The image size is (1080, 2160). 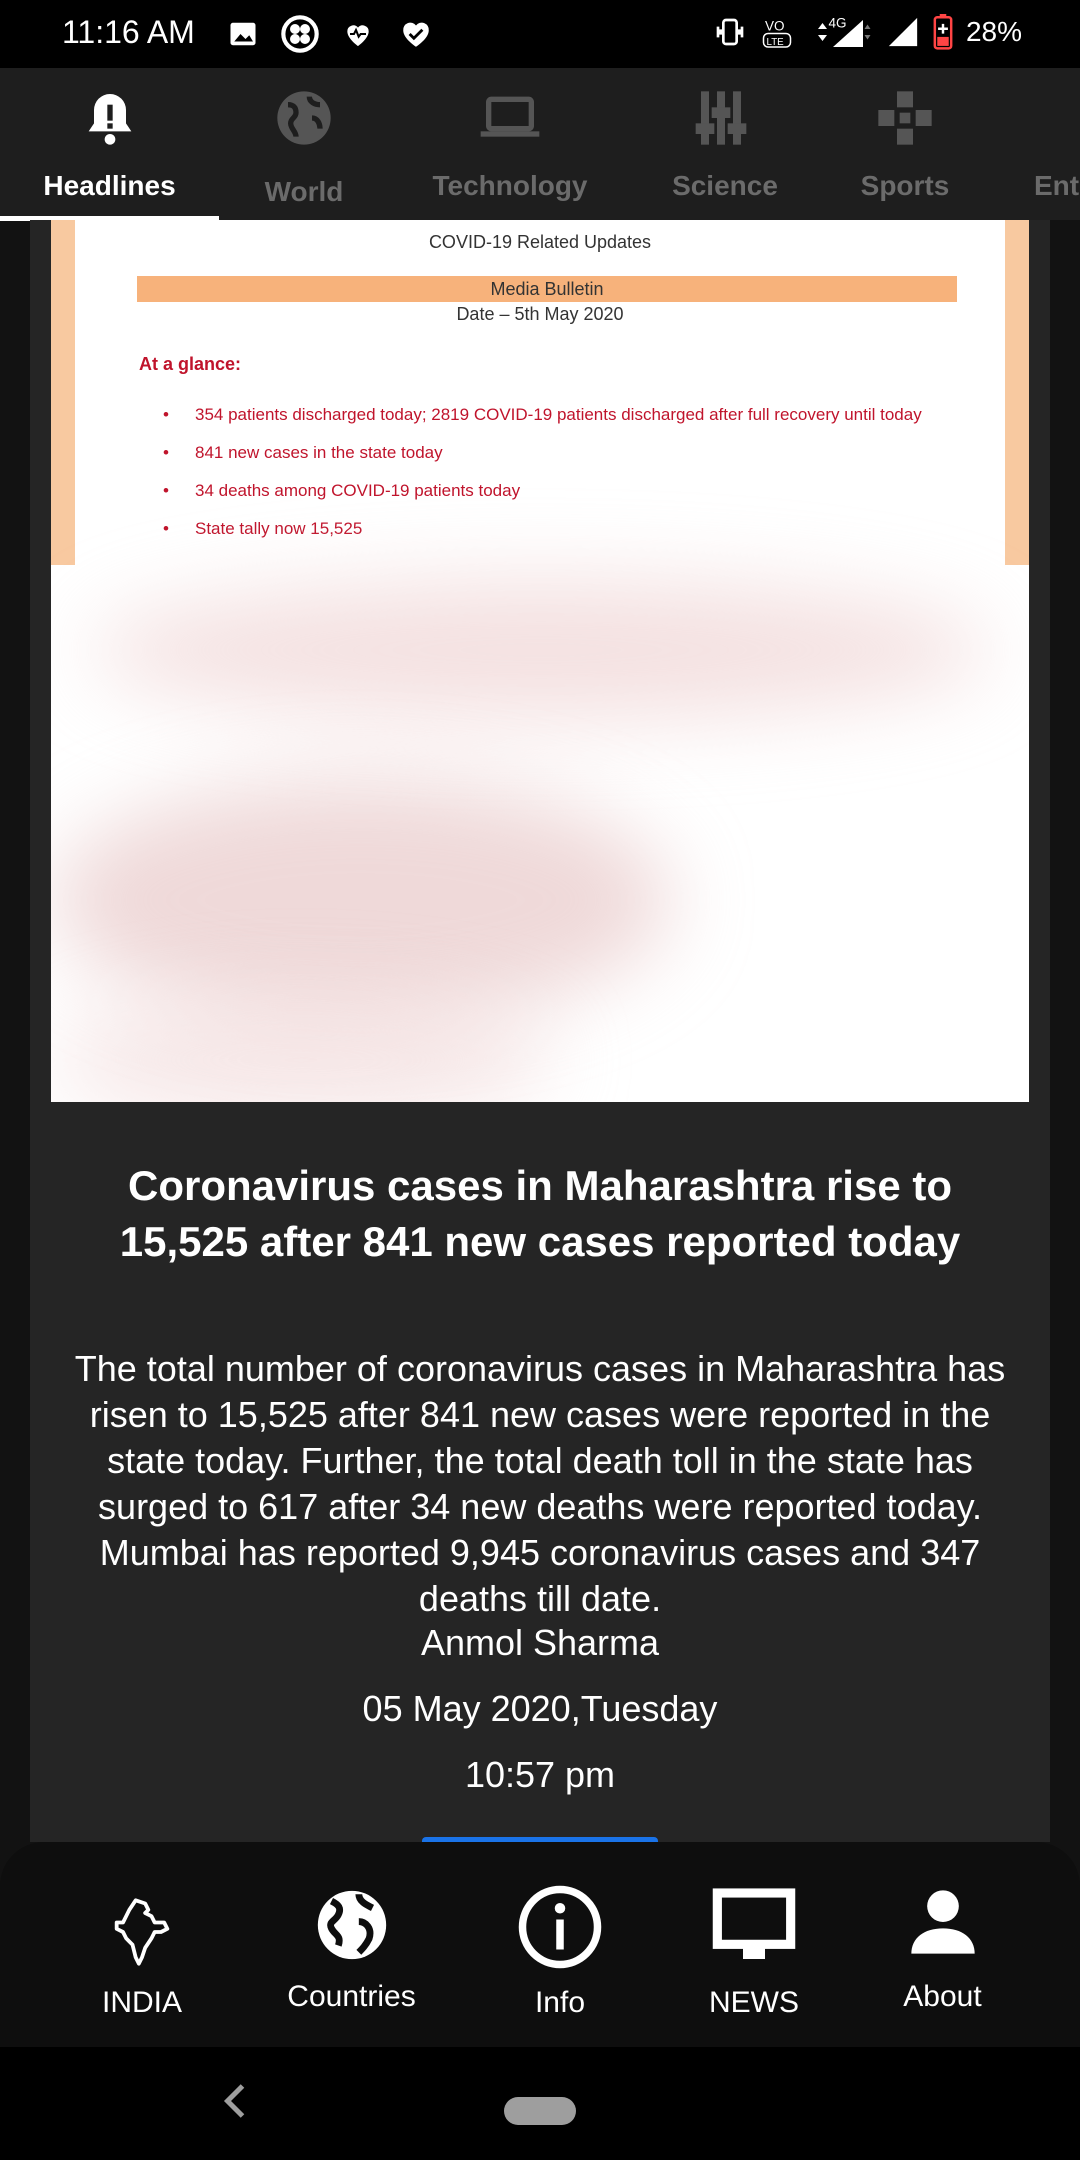 I want to click on bulletin-at-a-glance: At a glance:, so click(x=190, y=364).